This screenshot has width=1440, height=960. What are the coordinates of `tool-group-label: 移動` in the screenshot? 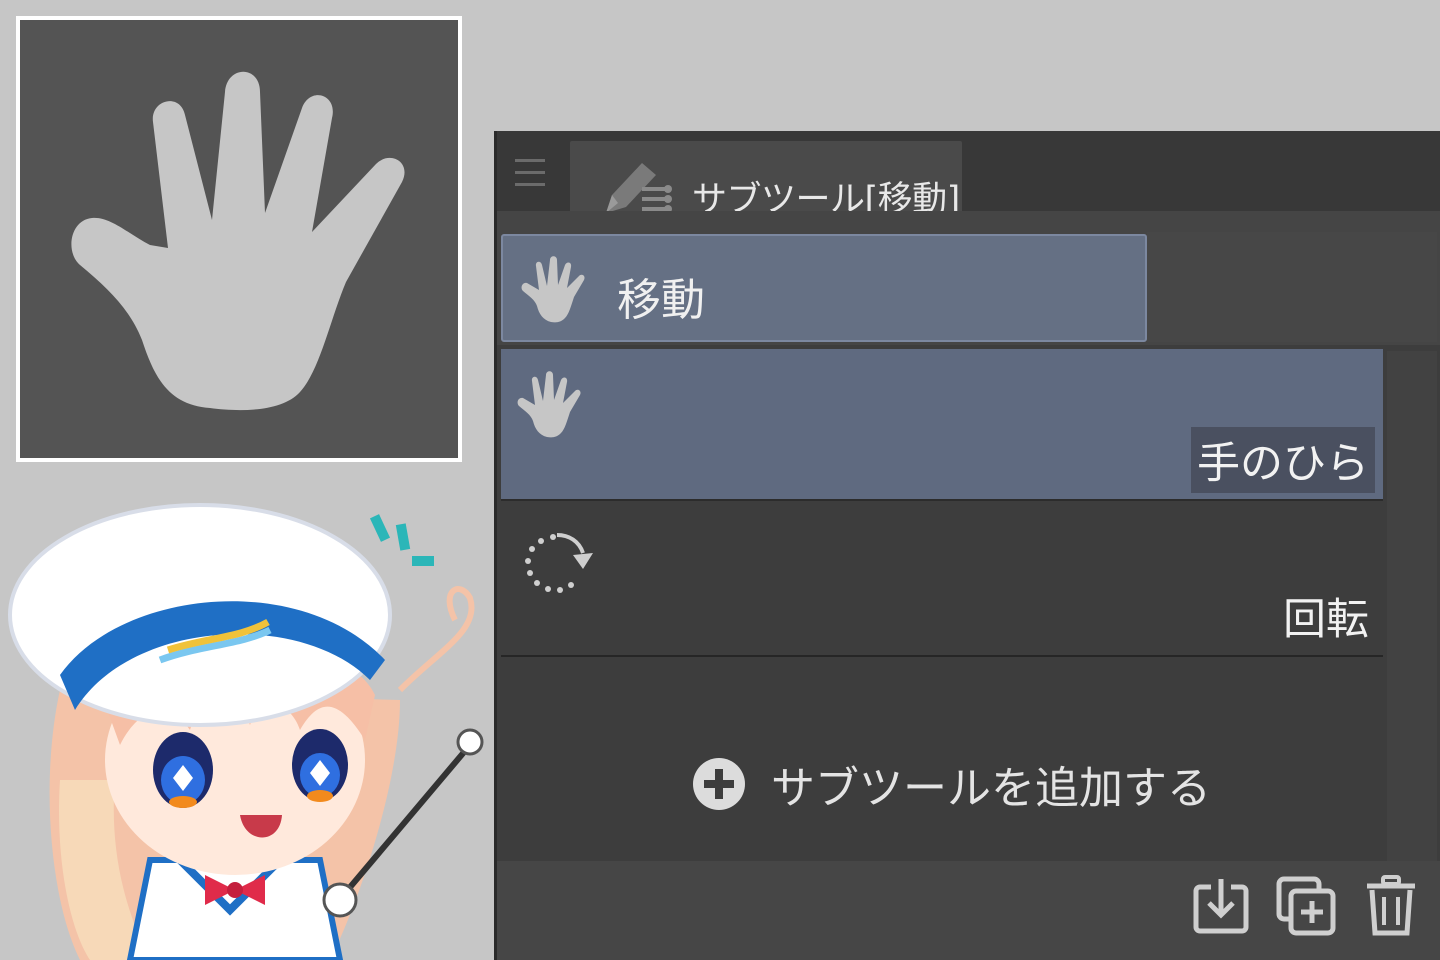 It's located at (661, 300).